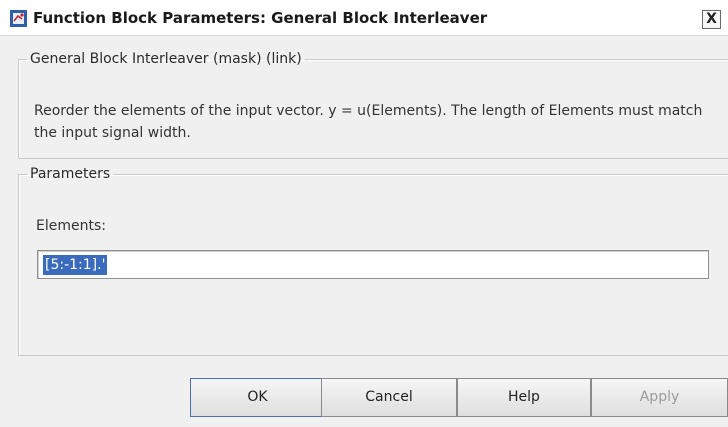 This screenshot has height=427, width=728. I want to click on apply-button: Apply, so click(659, 397).